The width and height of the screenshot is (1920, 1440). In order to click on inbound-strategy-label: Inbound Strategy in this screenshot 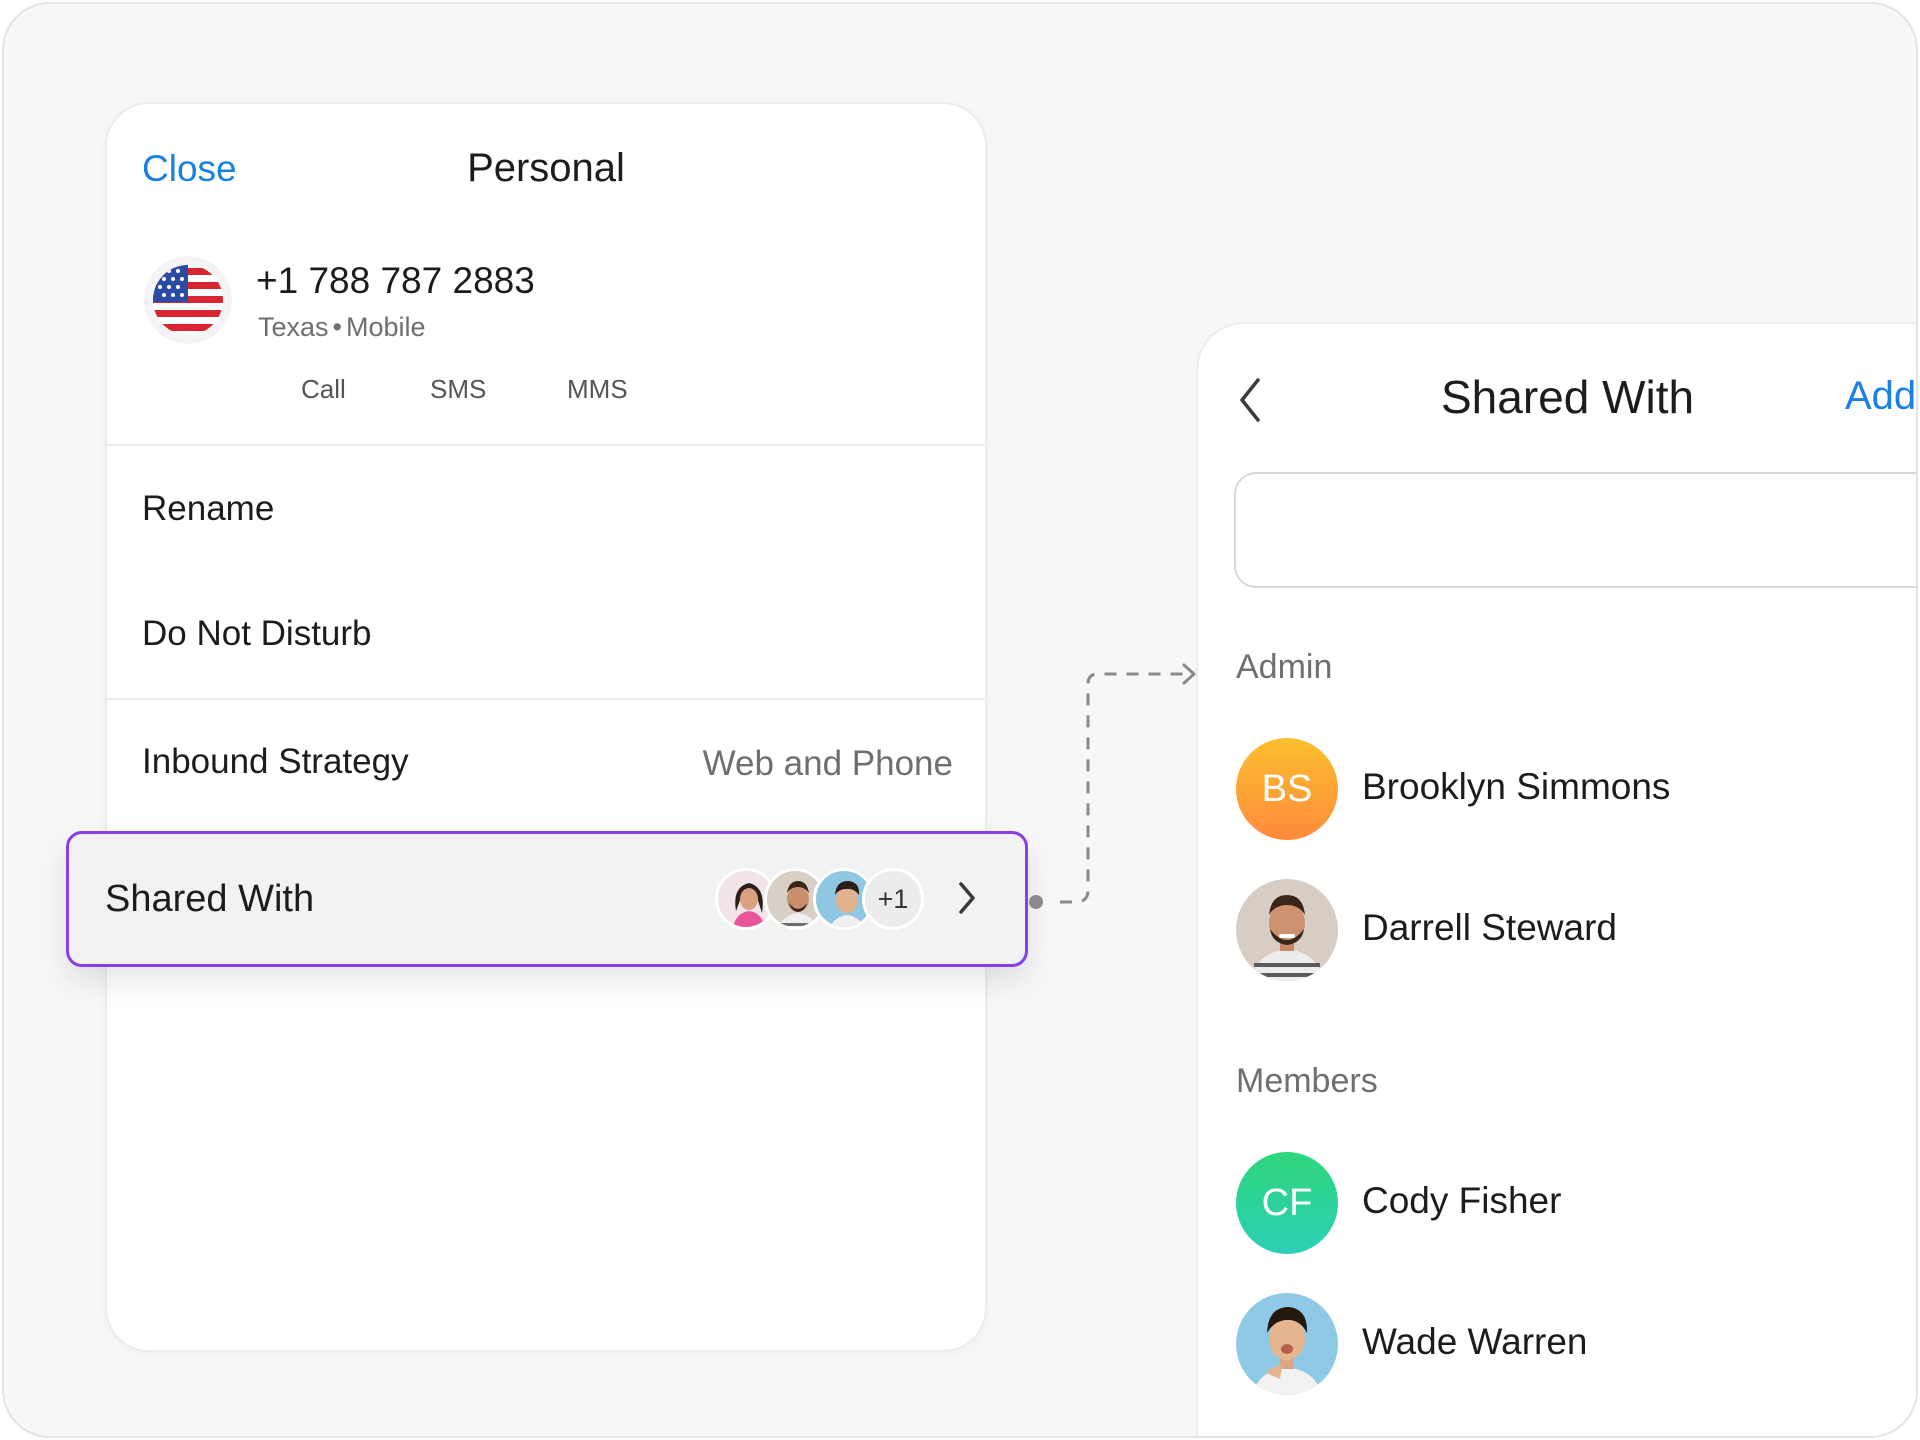, I will do `click(275, 762)`.